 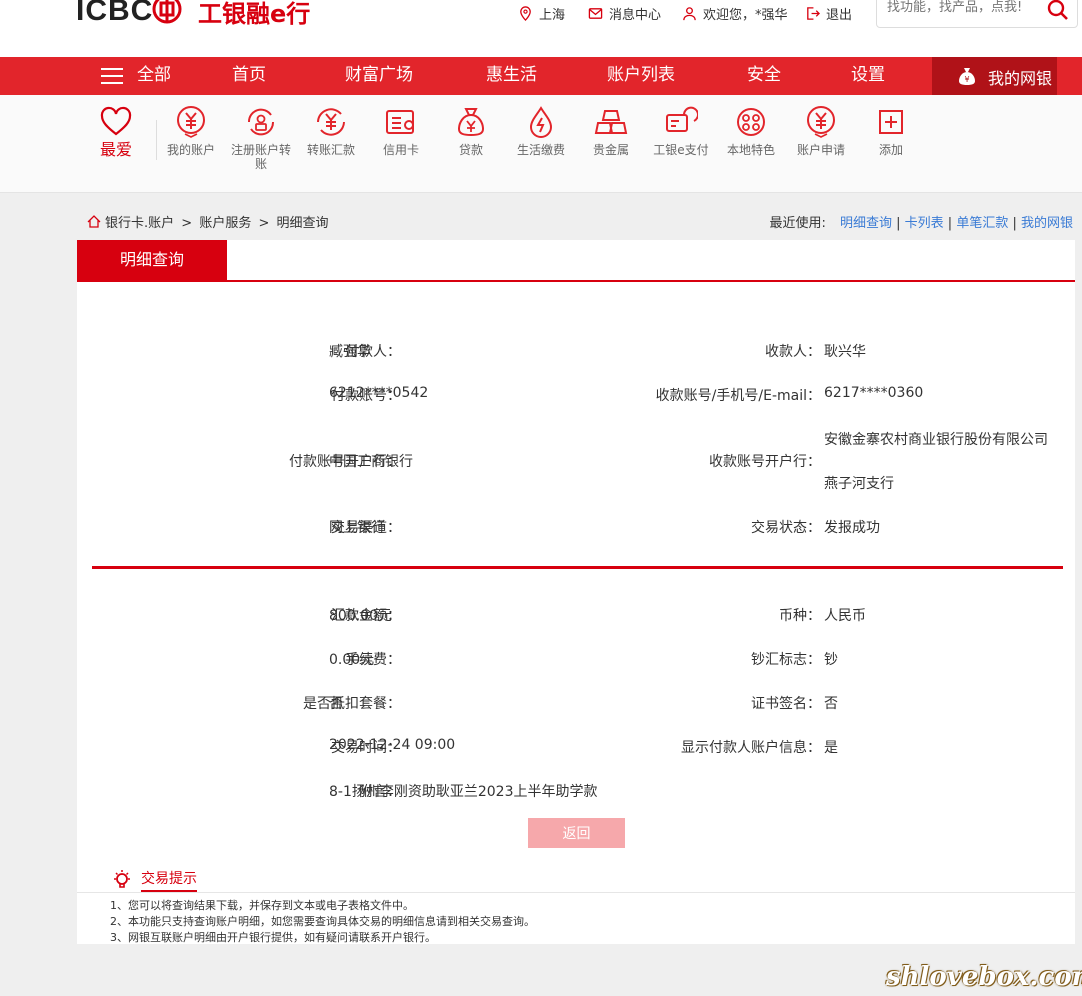 What do you see at coordinates (813, 13) in the screenshot?
I see `logout-icon` at bounding box center [813, 13].